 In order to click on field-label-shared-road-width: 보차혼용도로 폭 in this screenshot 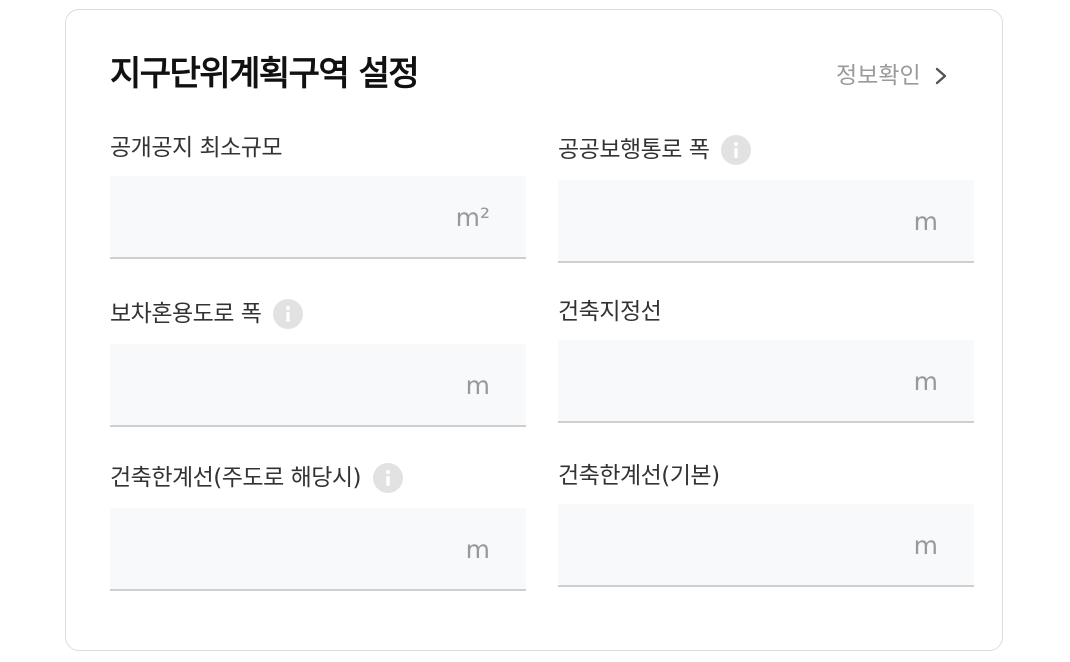, I will do `click(207, 314)`.